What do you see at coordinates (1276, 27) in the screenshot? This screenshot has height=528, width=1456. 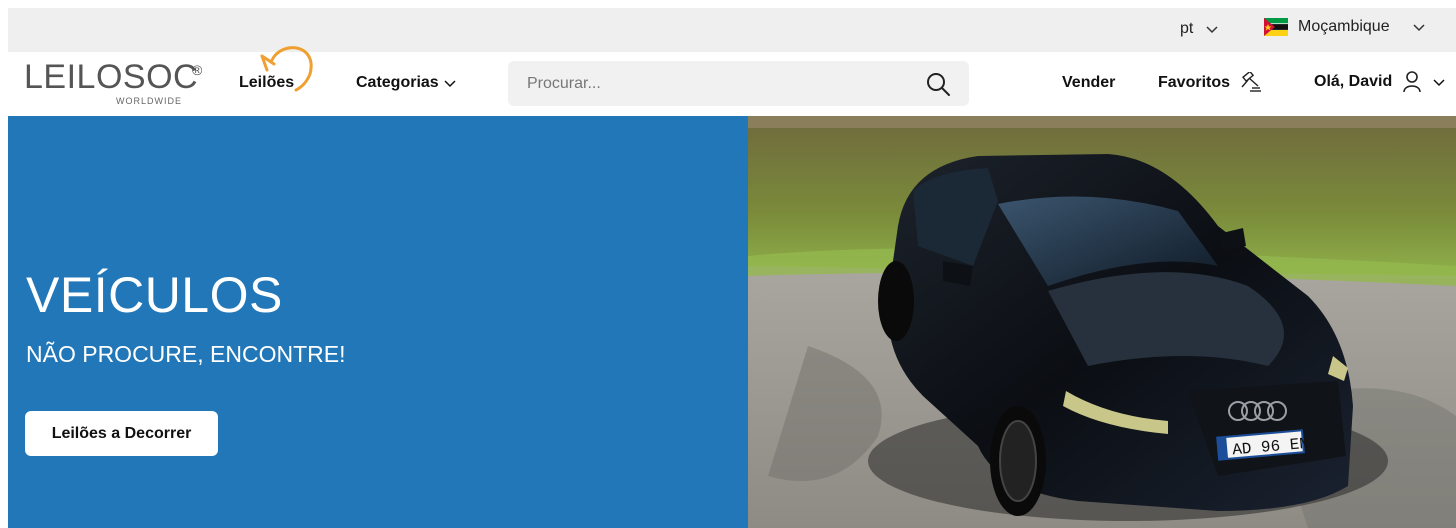 I see `mozambique-flag-icon` at bounding box center [1276, 27].